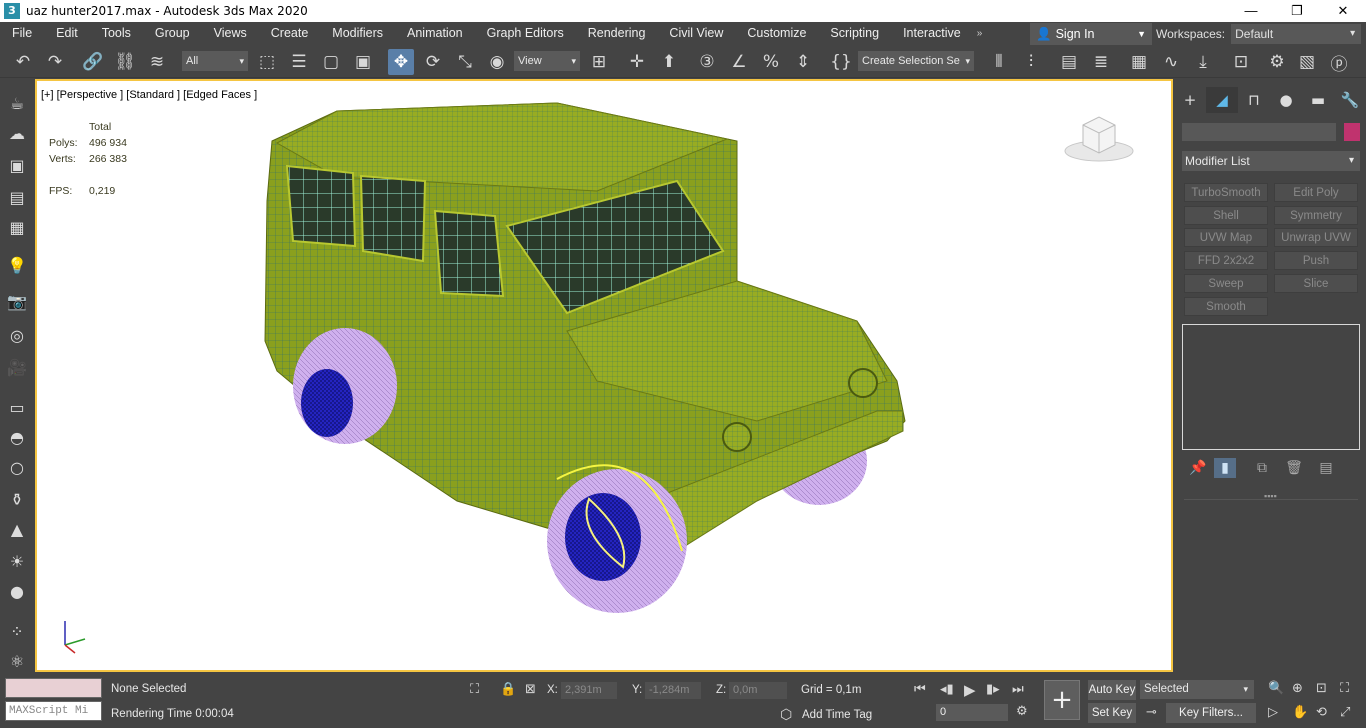 Image resolution: width=1366 pixels, height=728 pixels. Describe the element at coordinates (1316, 215) in the screenshot. I see `modifier-symmetry-button: Symmetry` at that location.